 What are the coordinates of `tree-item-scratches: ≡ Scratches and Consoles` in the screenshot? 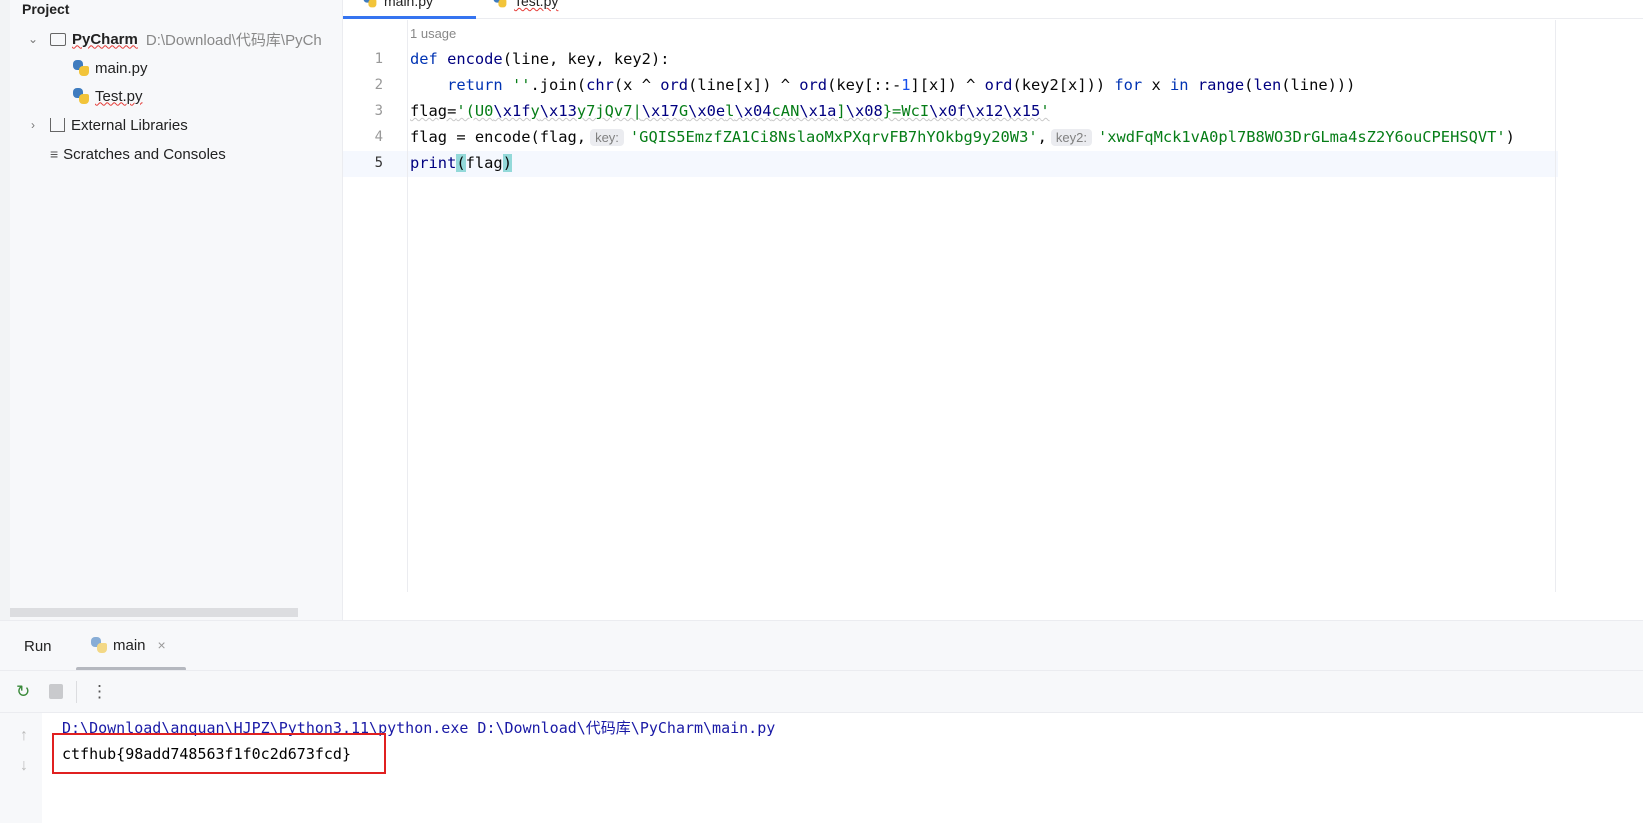 It's located at (138, 154).